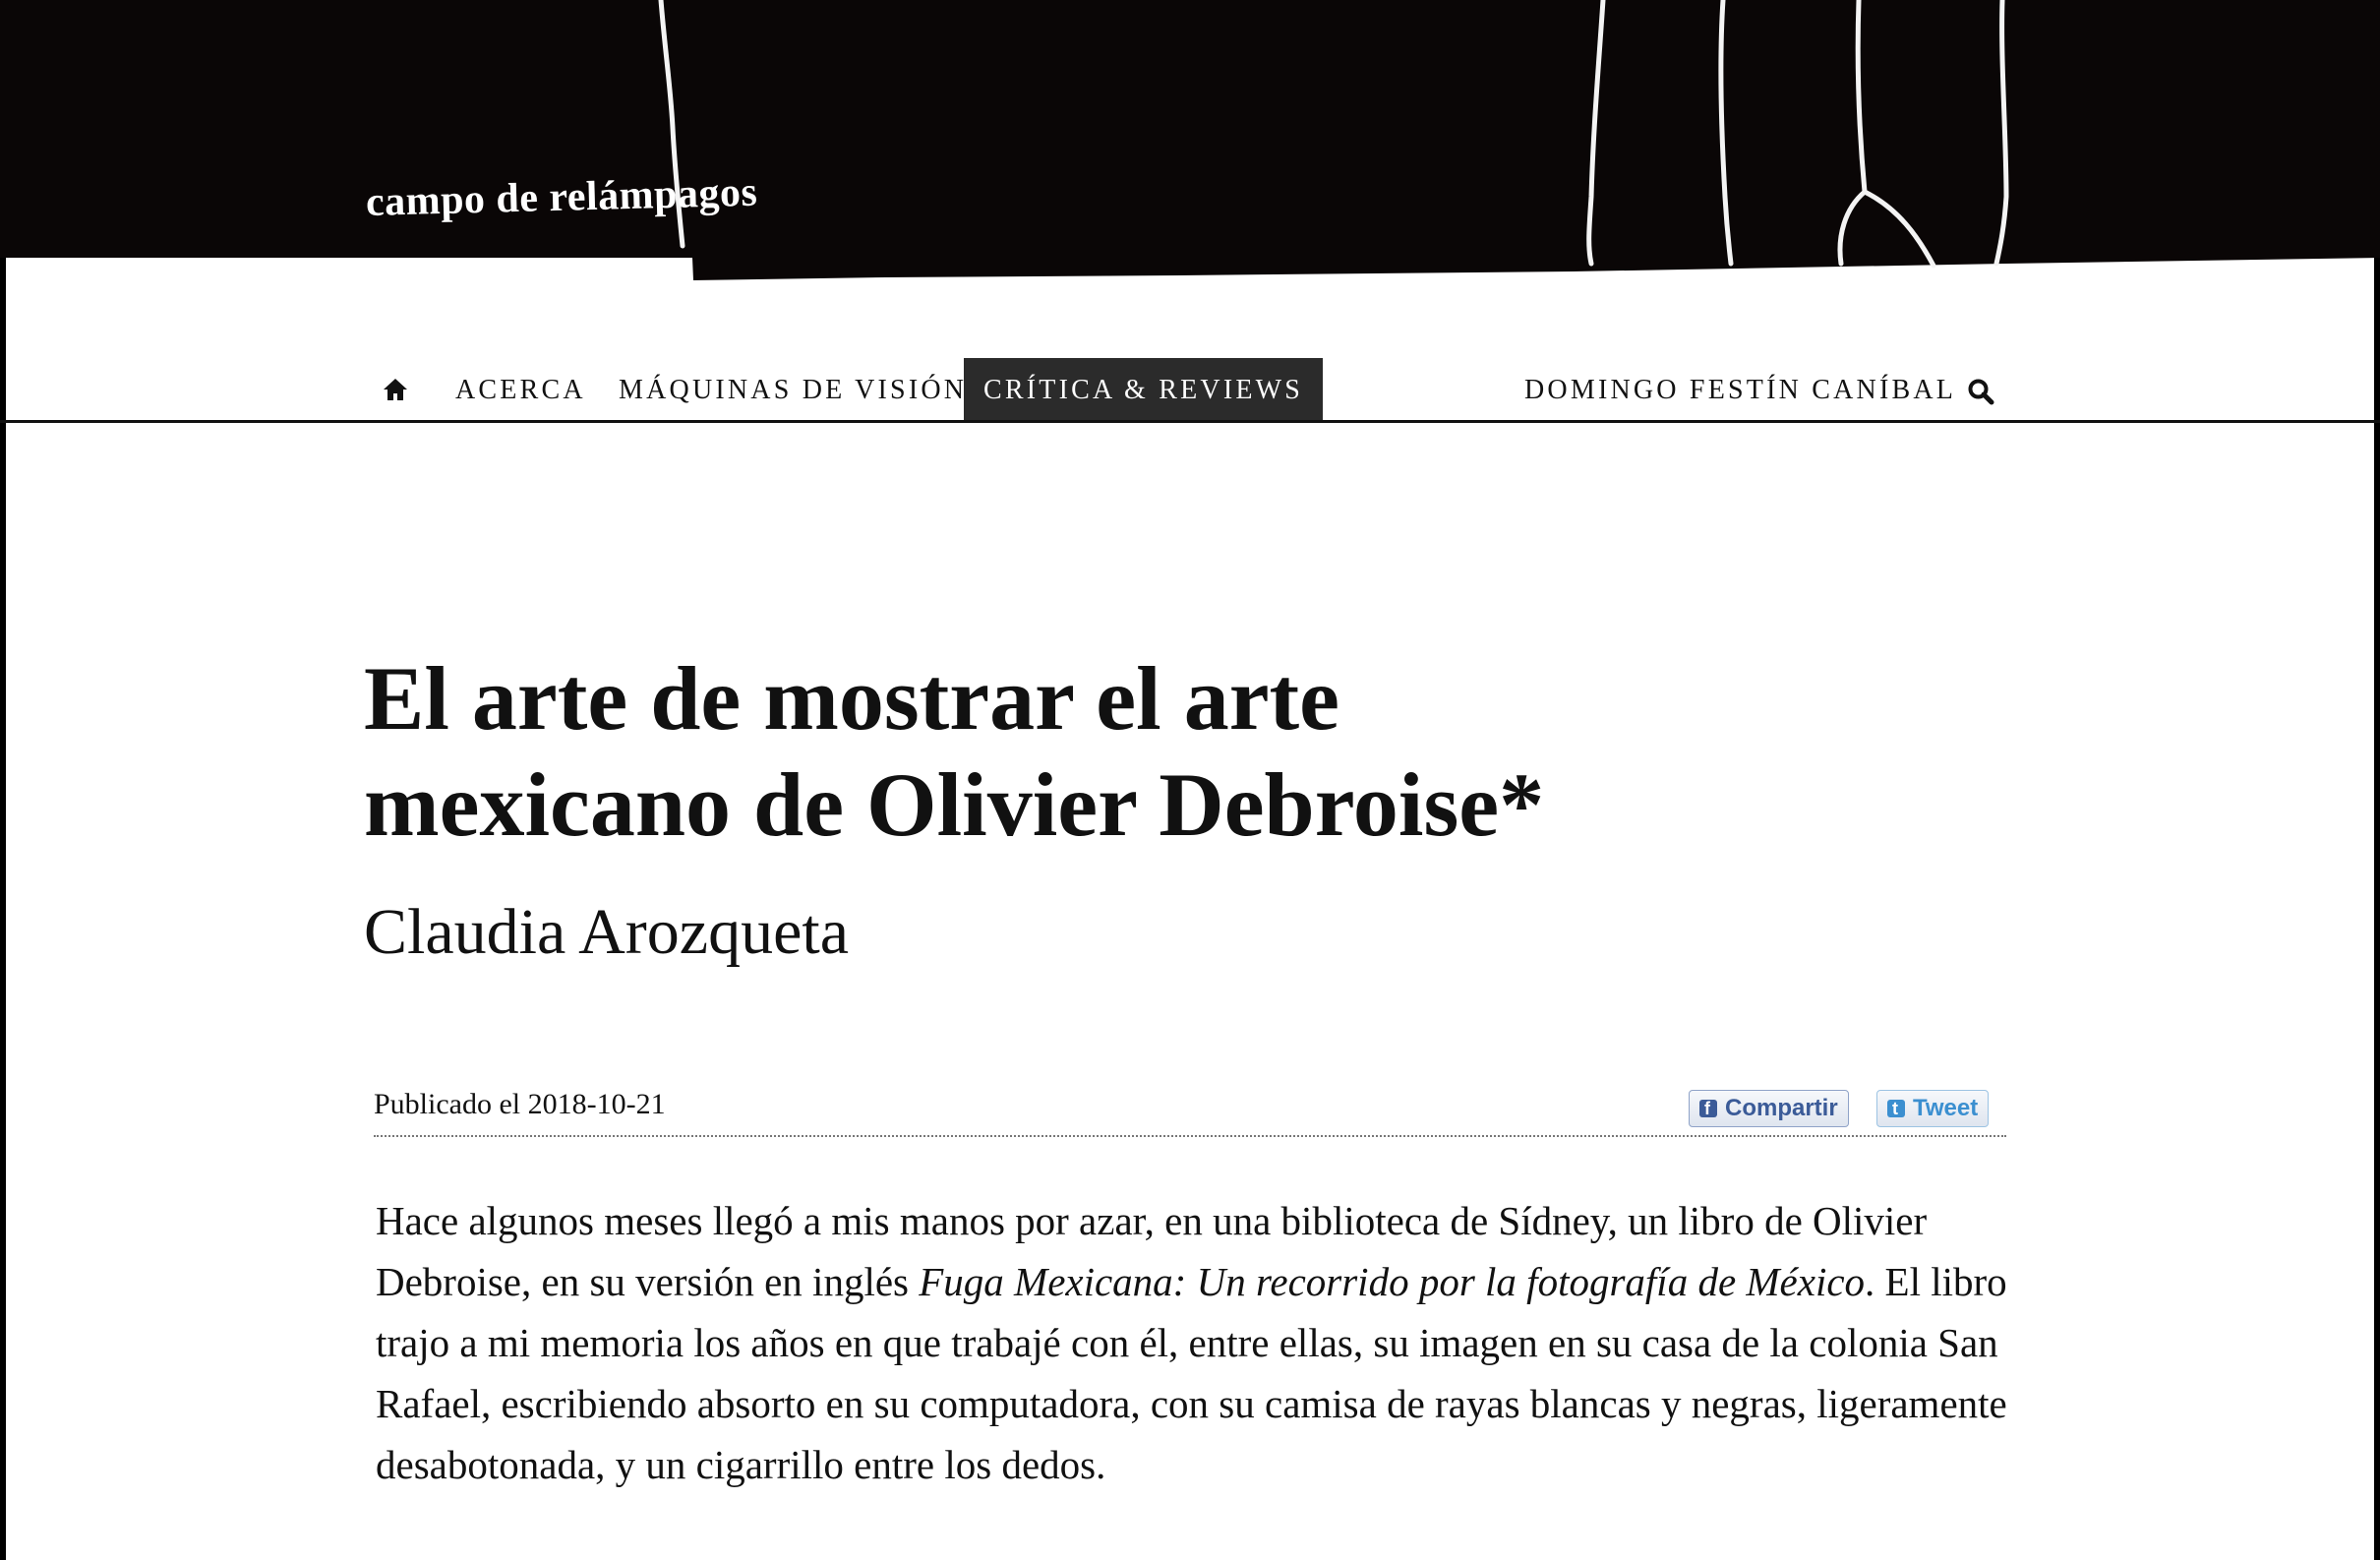 This screenshot has width=2380, height=1560. Describe the element at coordinates (1781, 1108) in the screenshot. I see `facebook-share-label: Compartir` at that location.